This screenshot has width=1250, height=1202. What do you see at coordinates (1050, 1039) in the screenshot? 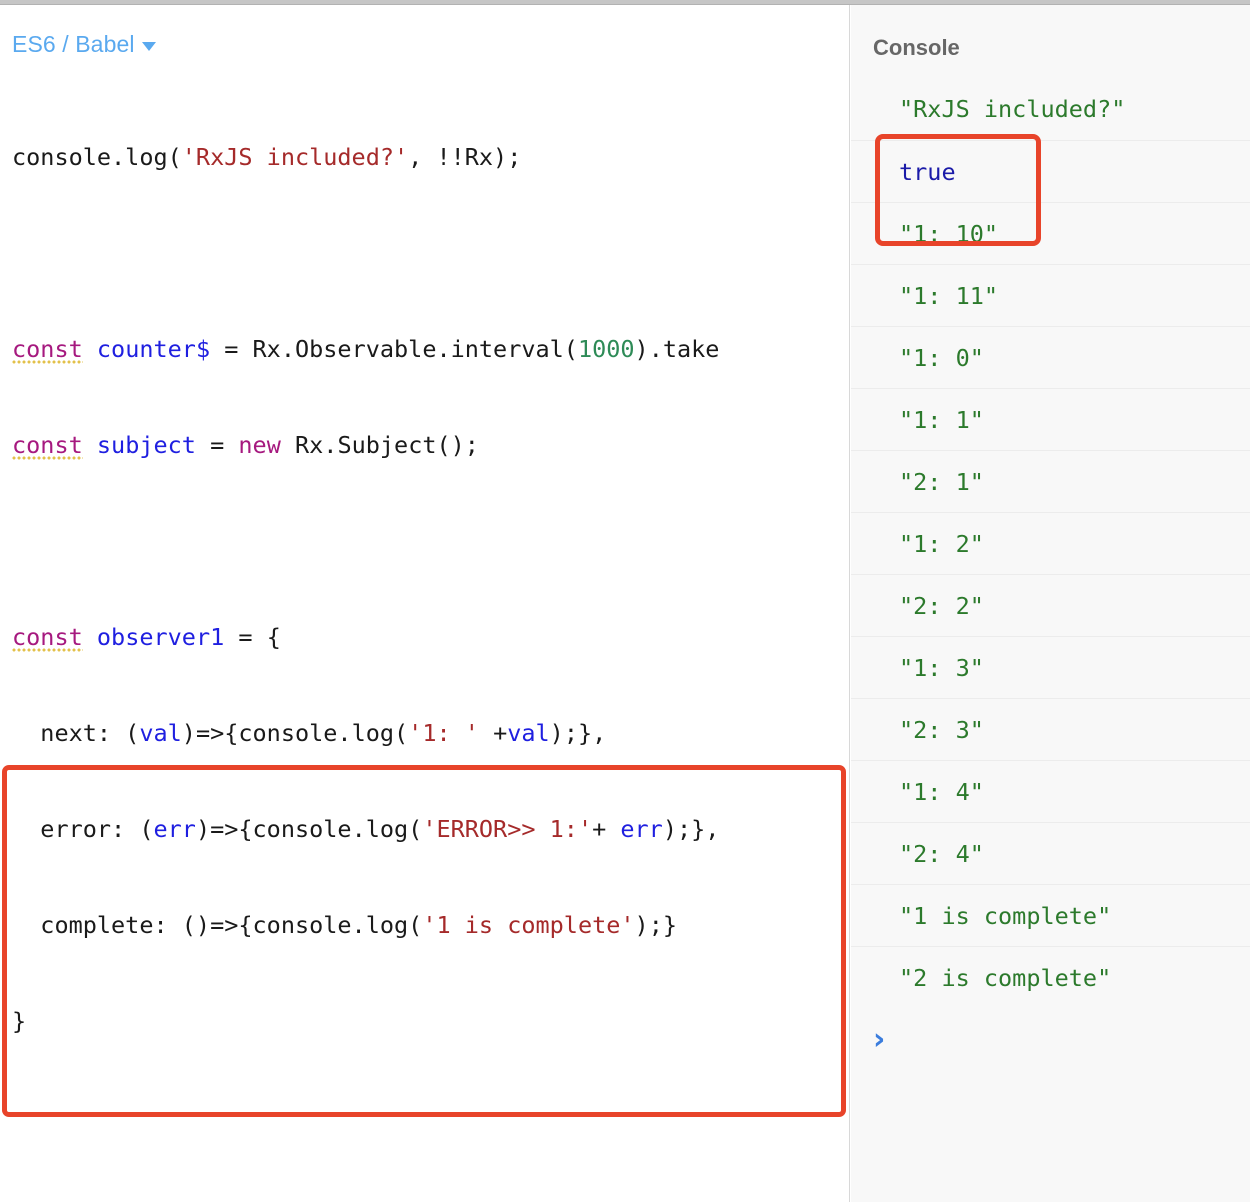
I see `console-prompt-chevron-icon: ›` at bounding box center [1050, 1039].